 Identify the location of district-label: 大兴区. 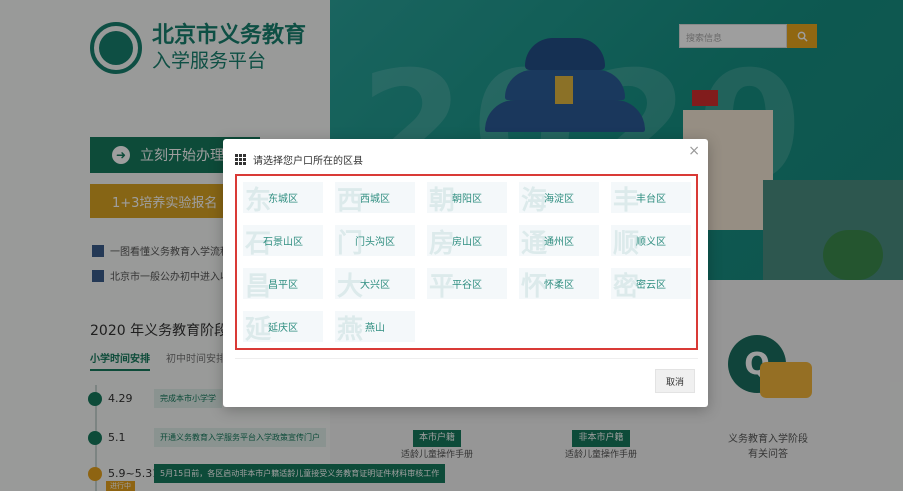
(375, 285).